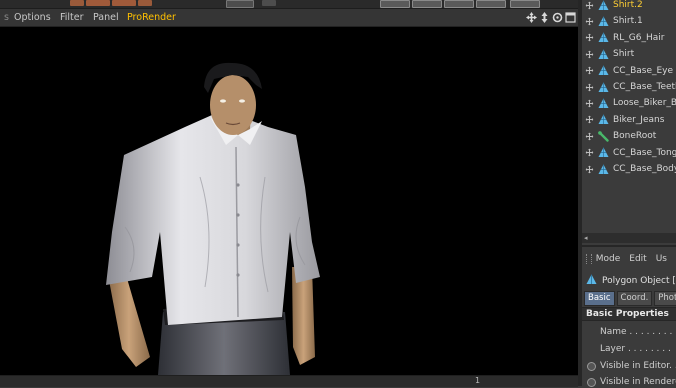 The height and width of the screenshot is (388, 676). I want to click on maximize-icon, so click(570, 17).